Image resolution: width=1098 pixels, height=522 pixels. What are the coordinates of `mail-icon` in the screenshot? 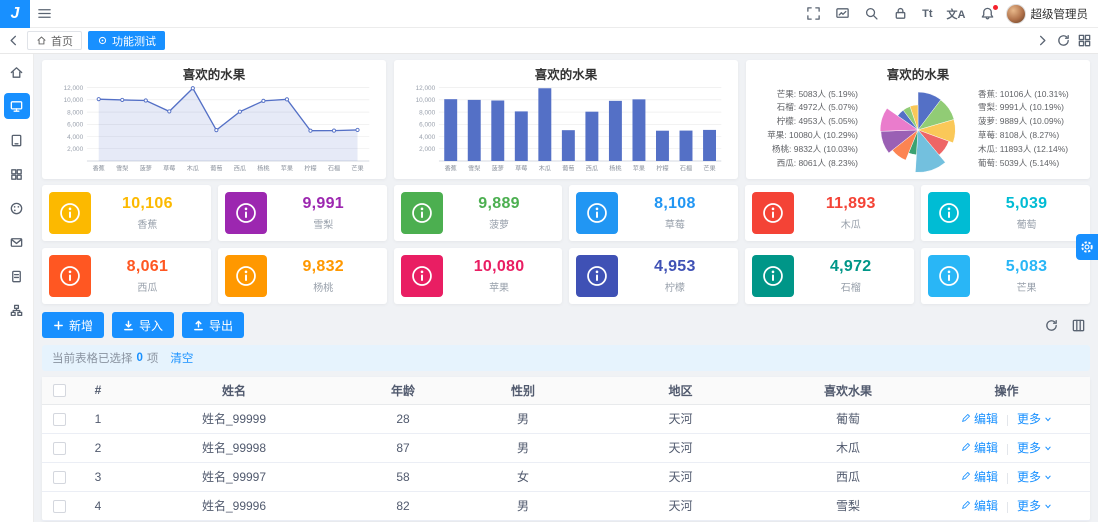 It's located at (16, 242).